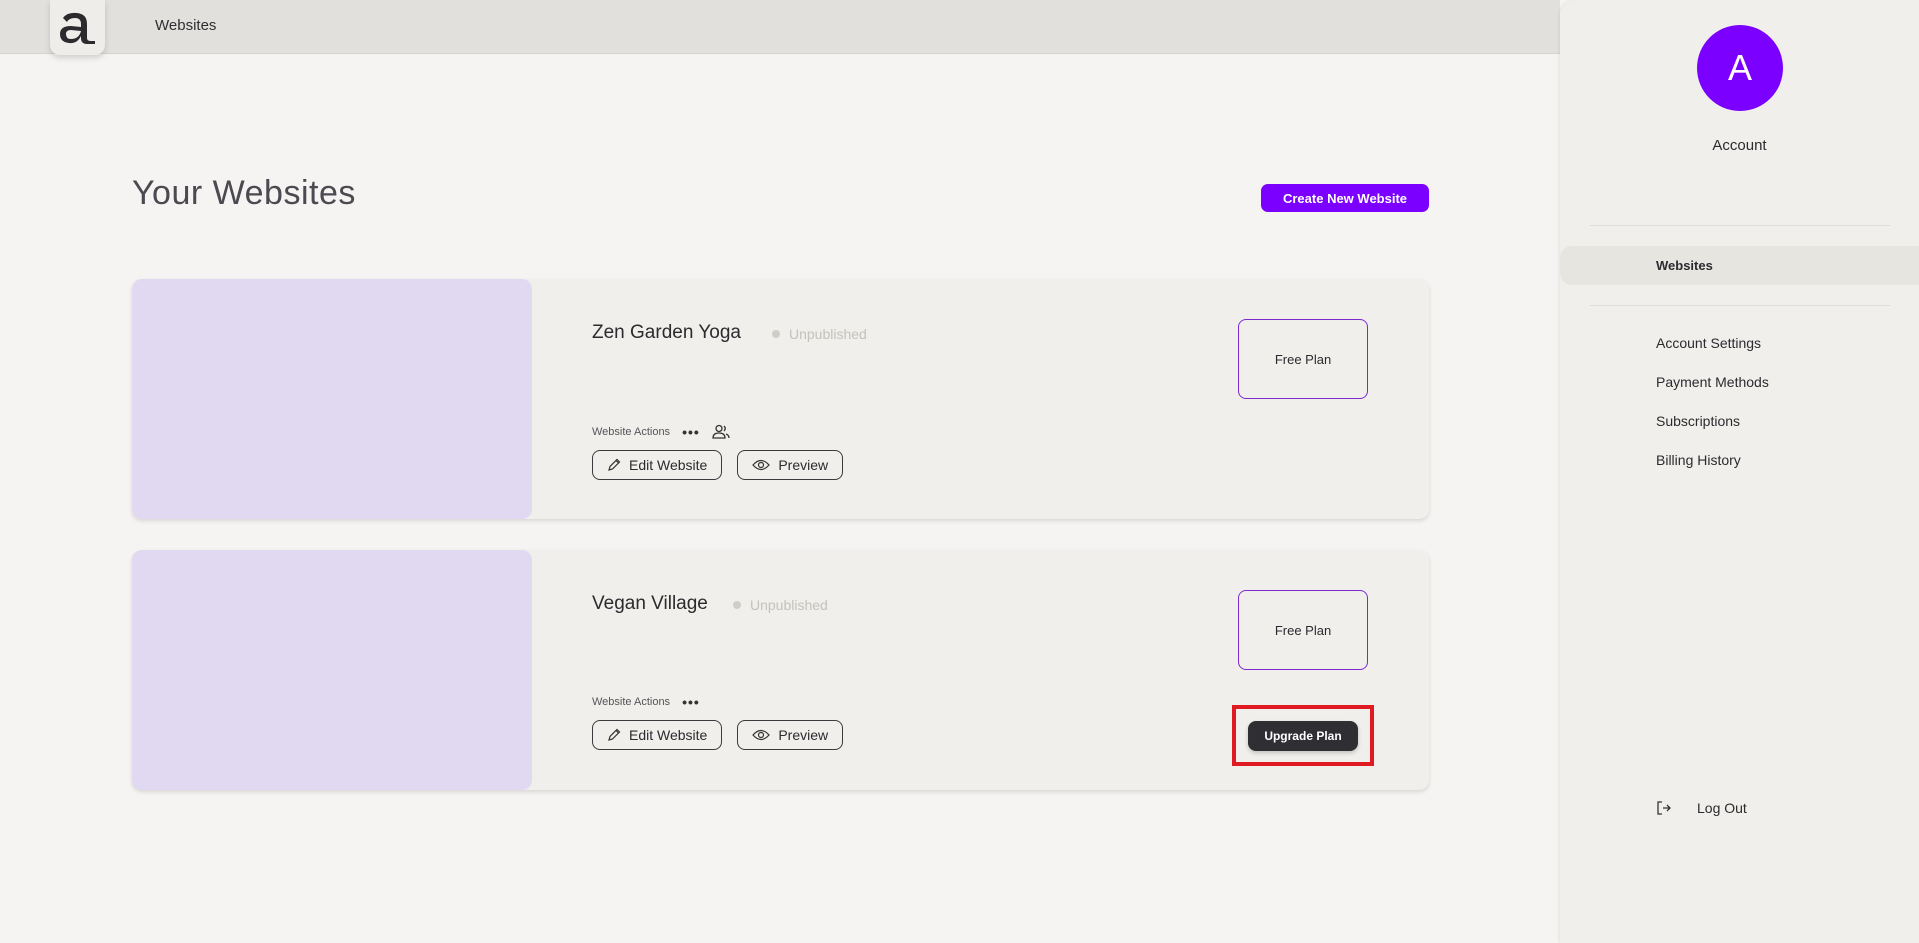  What do you see at coordinates (1712, 422) in the screenshot?
I see `sidebar-item-subscriptions: Subscriptions` at bounding box center [1712, 422].